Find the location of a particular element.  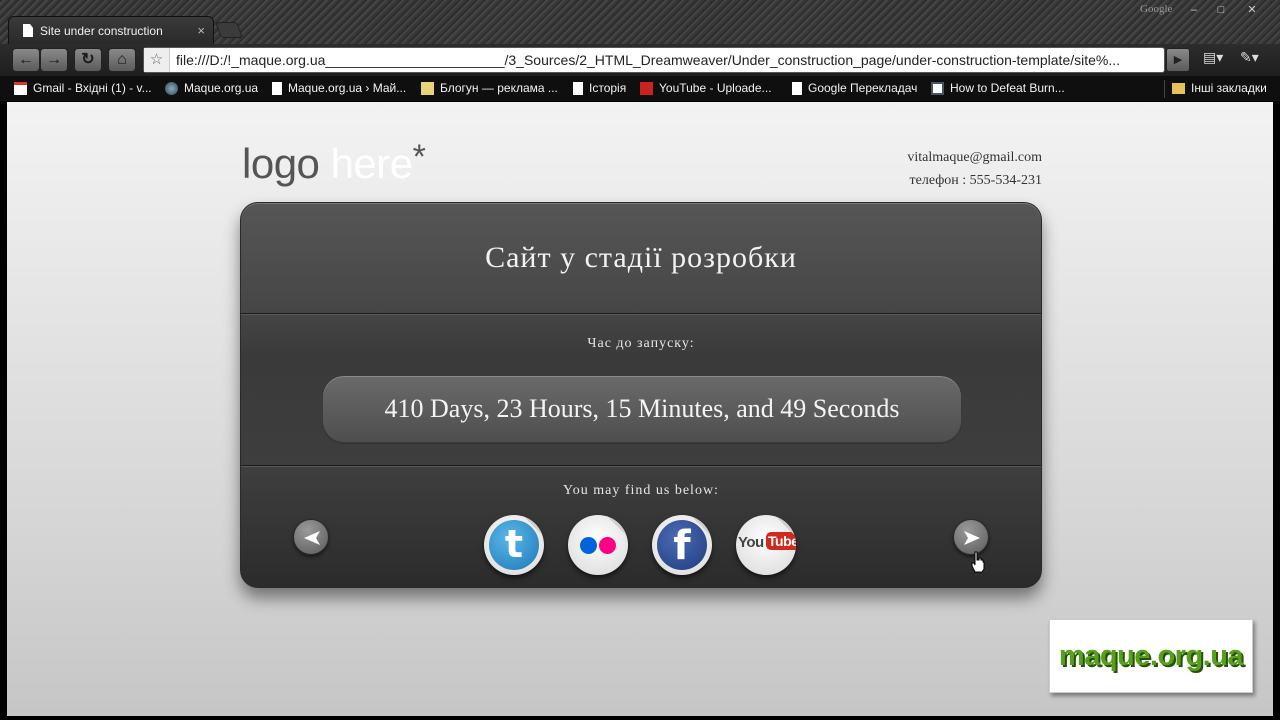

home-button: ⌂ is located at coordinates (122, 60).